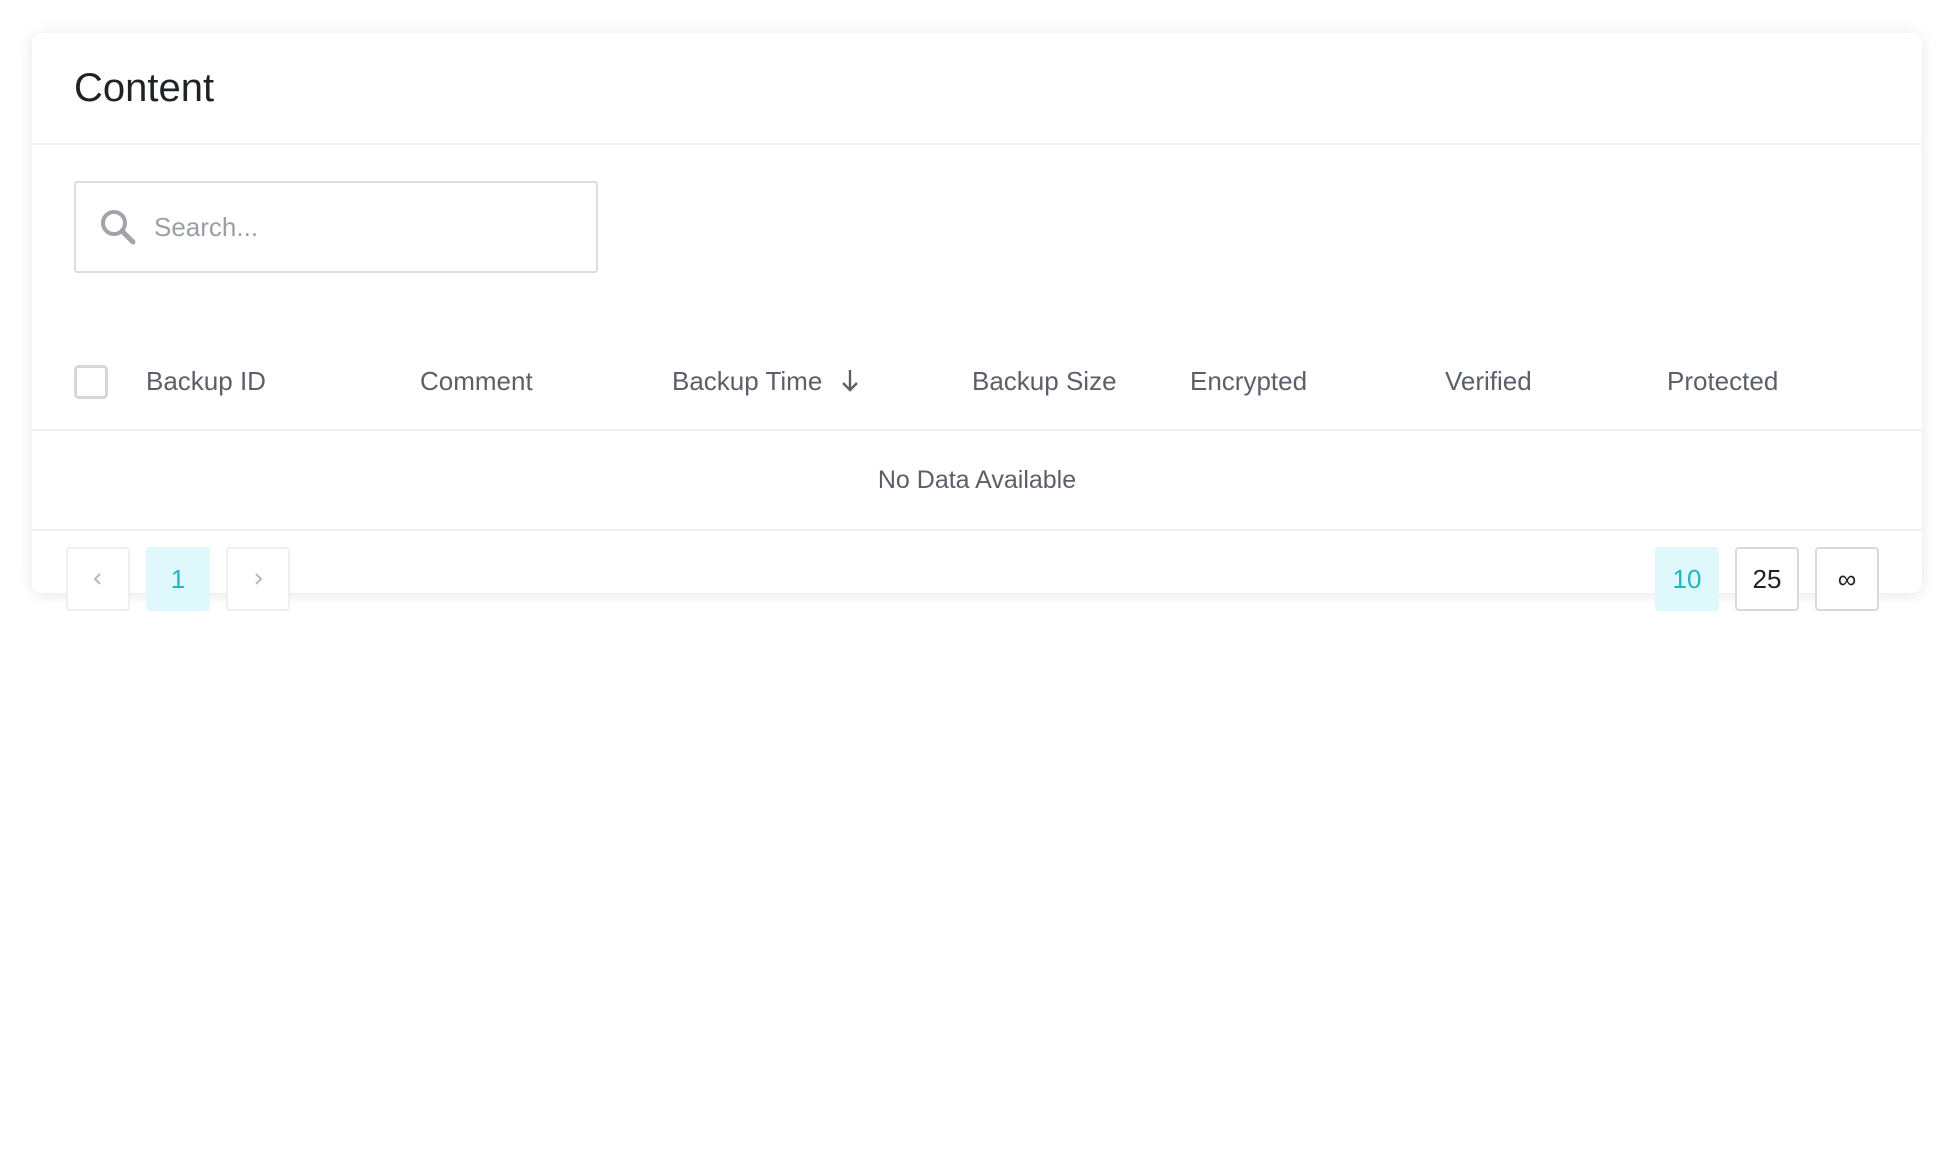 The width and height of the screenshot is (1954, 1150). What do you see at coordinates (1847, 579) in the screenshot?
I see `page-size-all-button: ∞` at bounding box center [1847, 579].